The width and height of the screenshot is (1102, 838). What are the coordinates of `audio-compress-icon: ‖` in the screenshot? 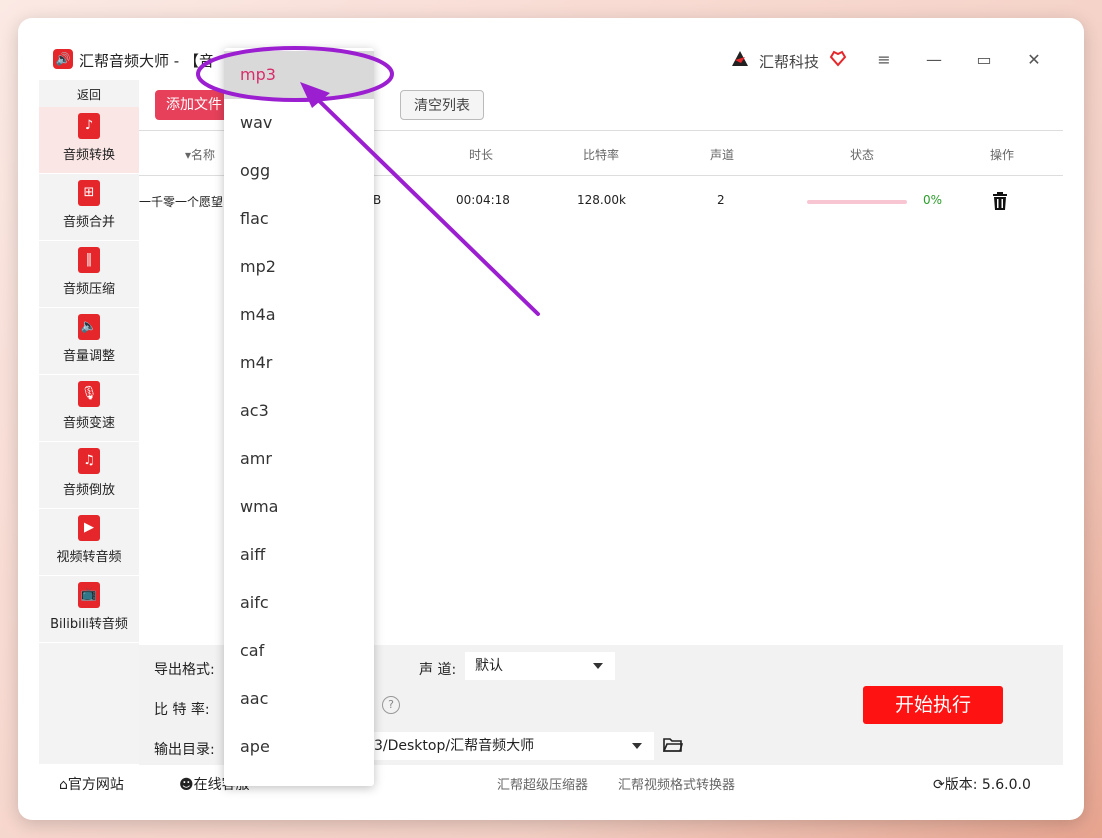 It's located at (89, 260).